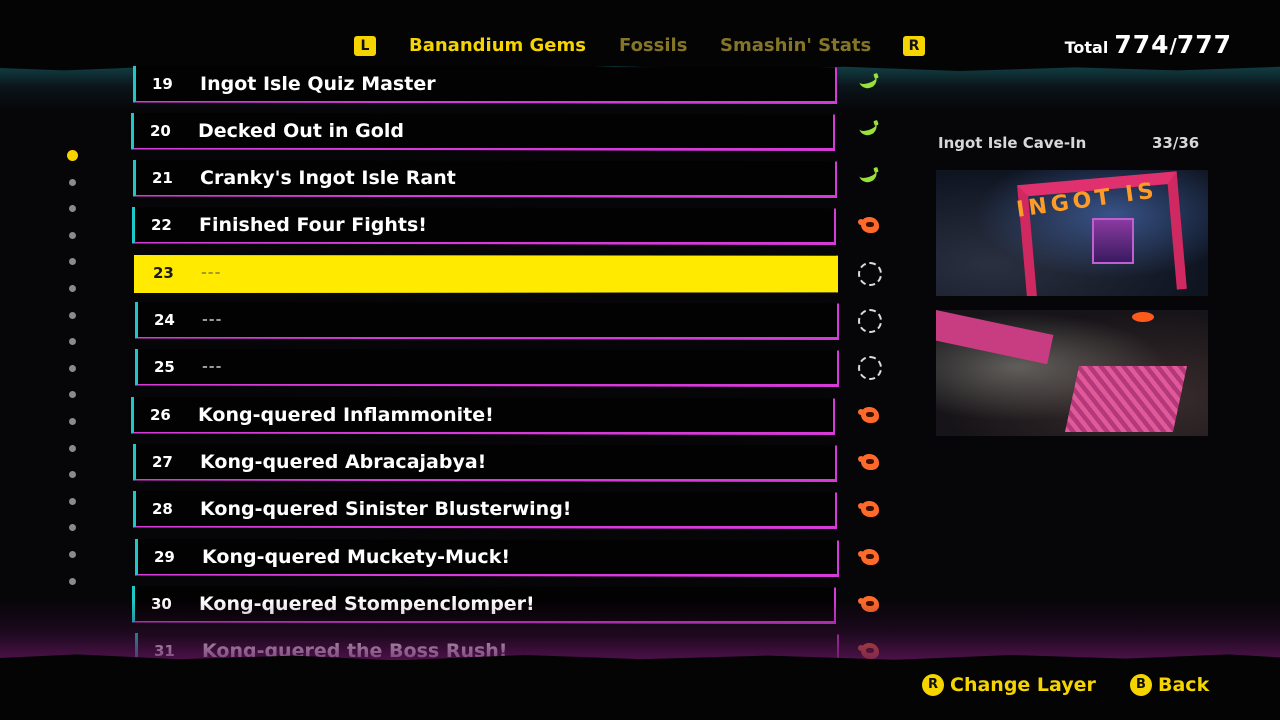  I want to click on total-counter: Total 774/777, so click(1148, 44).